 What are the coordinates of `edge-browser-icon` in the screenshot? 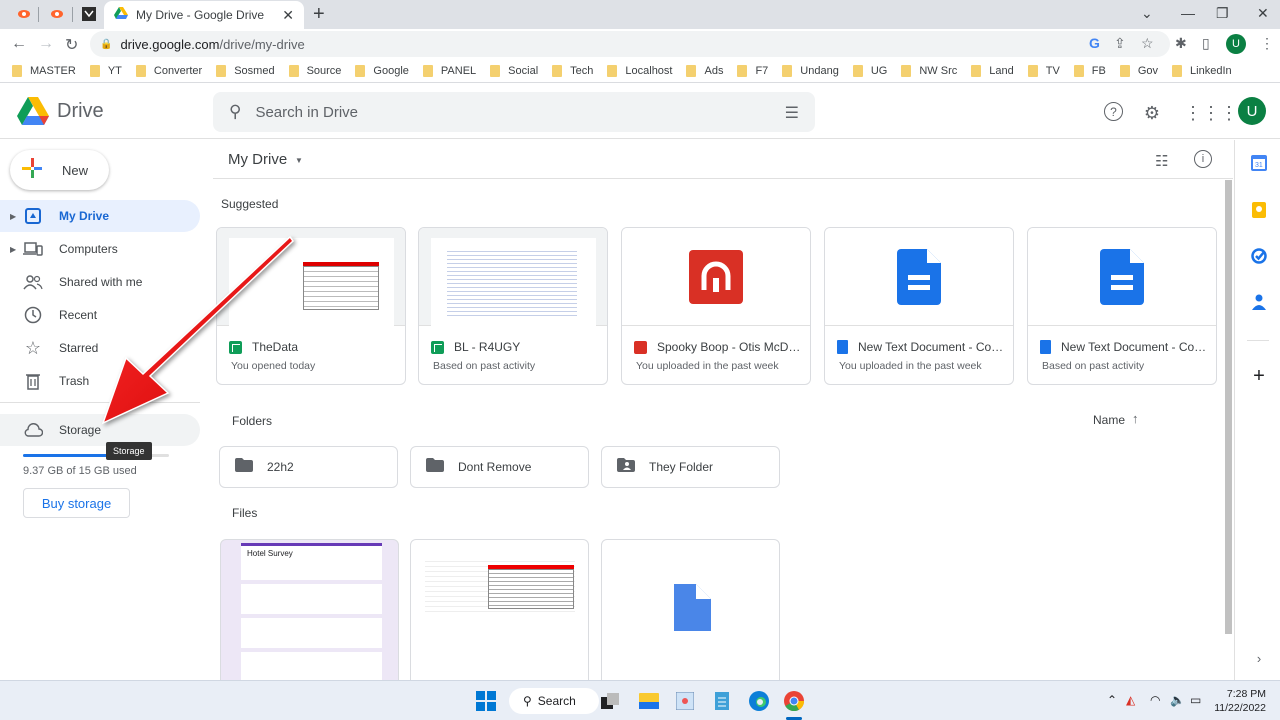 It's located at (759, 701).